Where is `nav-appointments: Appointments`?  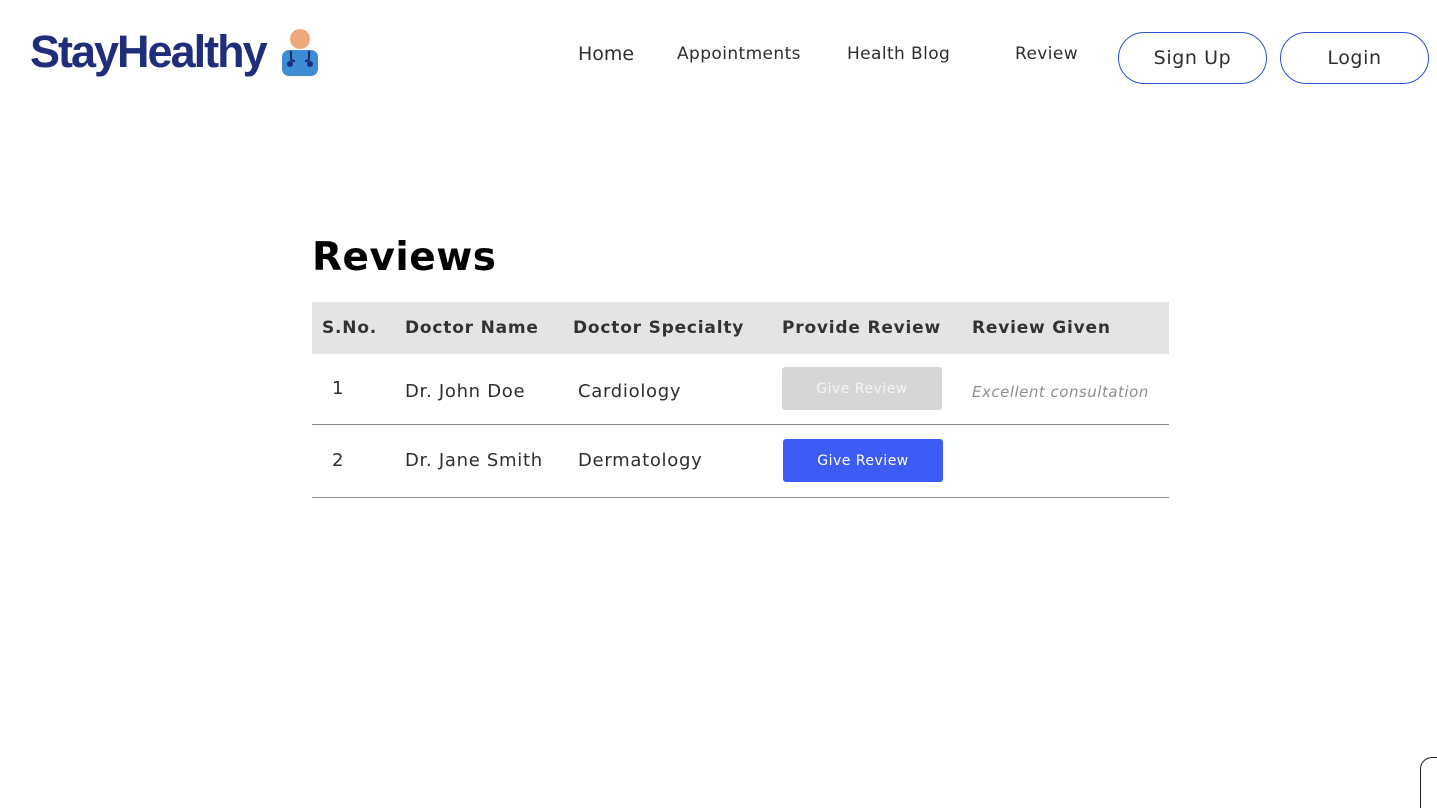 nav-appointments: Appointments is located at coordinates (739, 54).